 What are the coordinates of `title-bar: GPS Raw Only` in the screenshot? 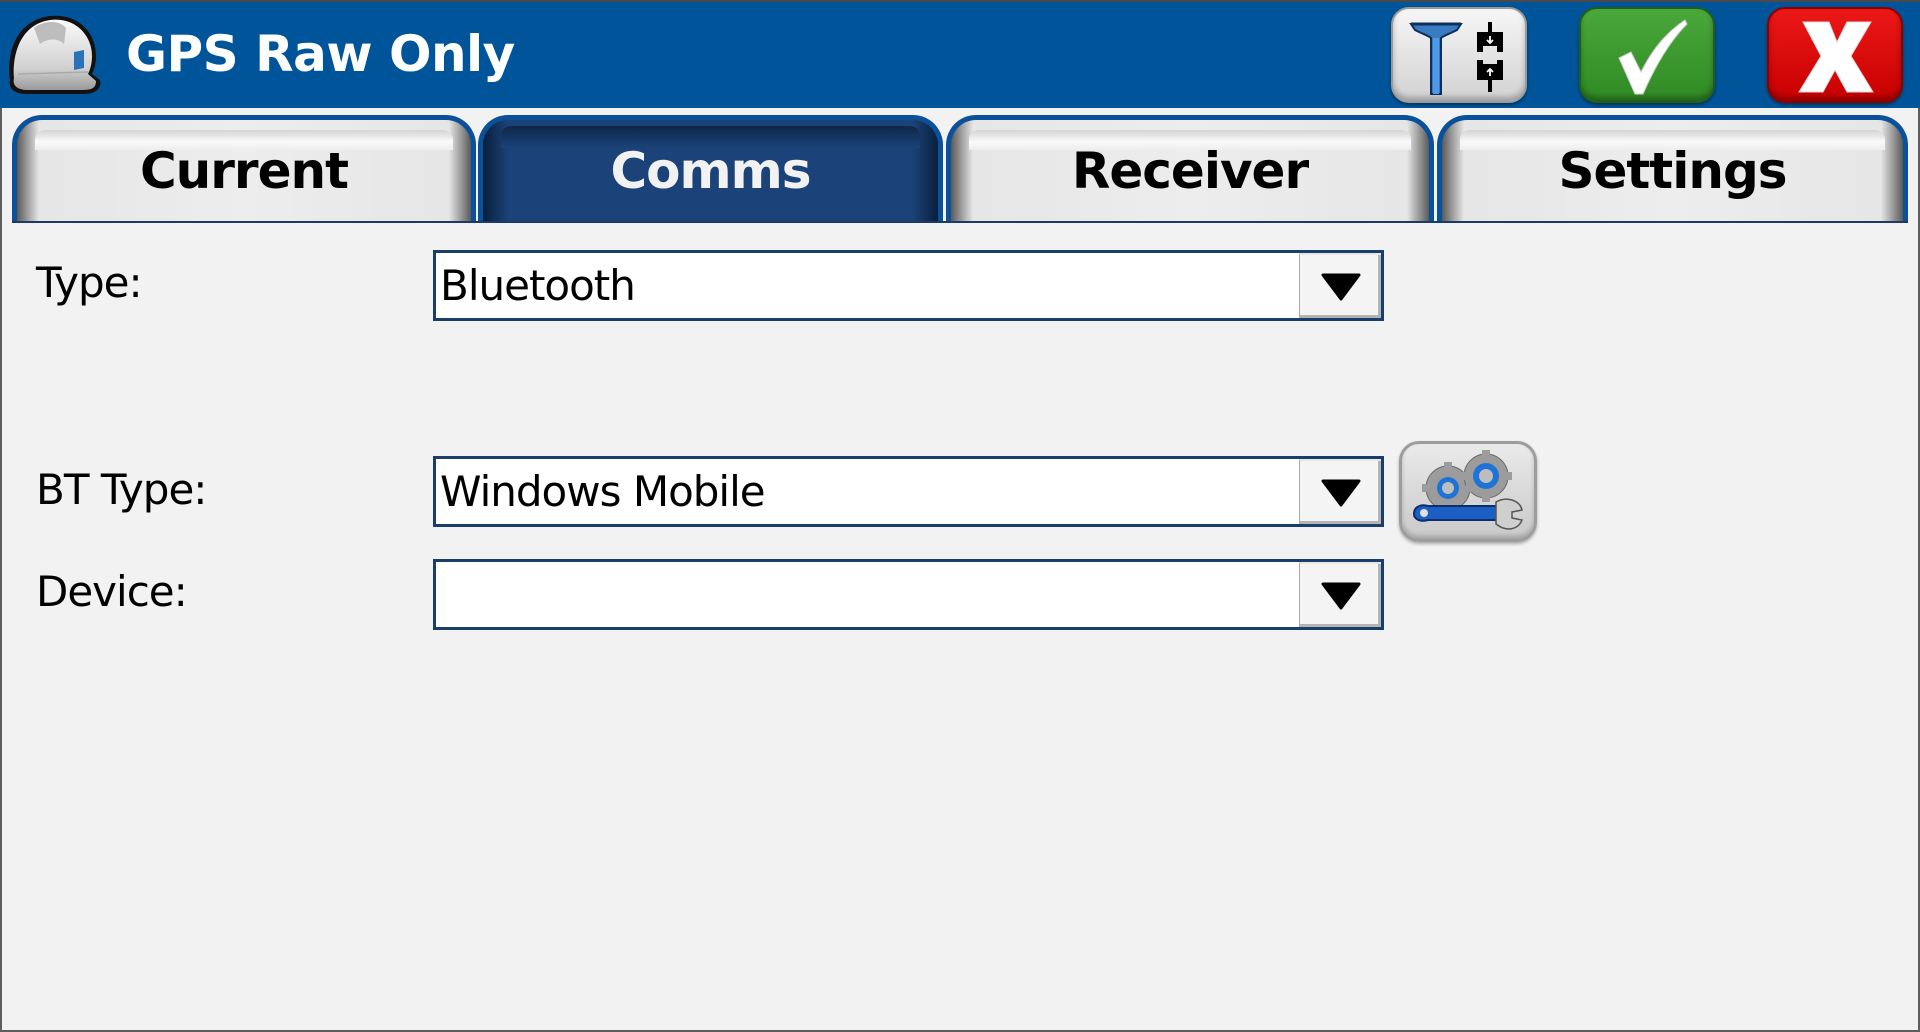 It's located at (960, 54).